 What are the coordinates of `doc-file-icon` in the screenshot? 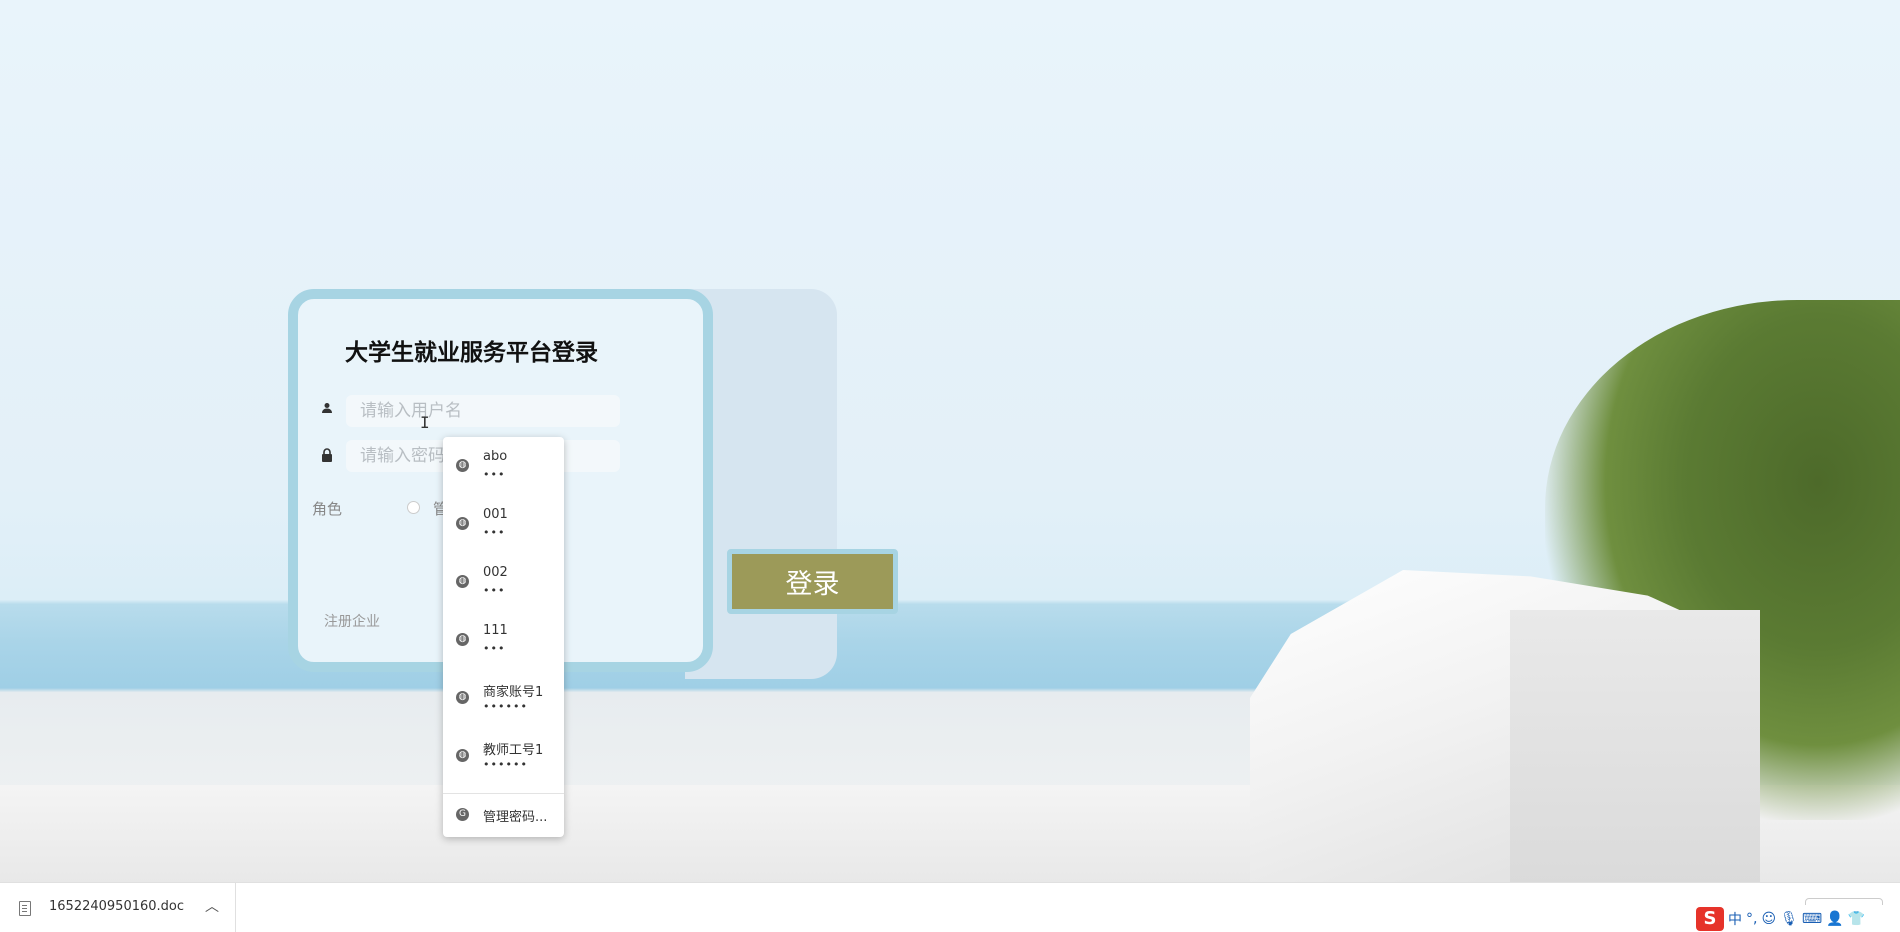 It's located at (25, 908).